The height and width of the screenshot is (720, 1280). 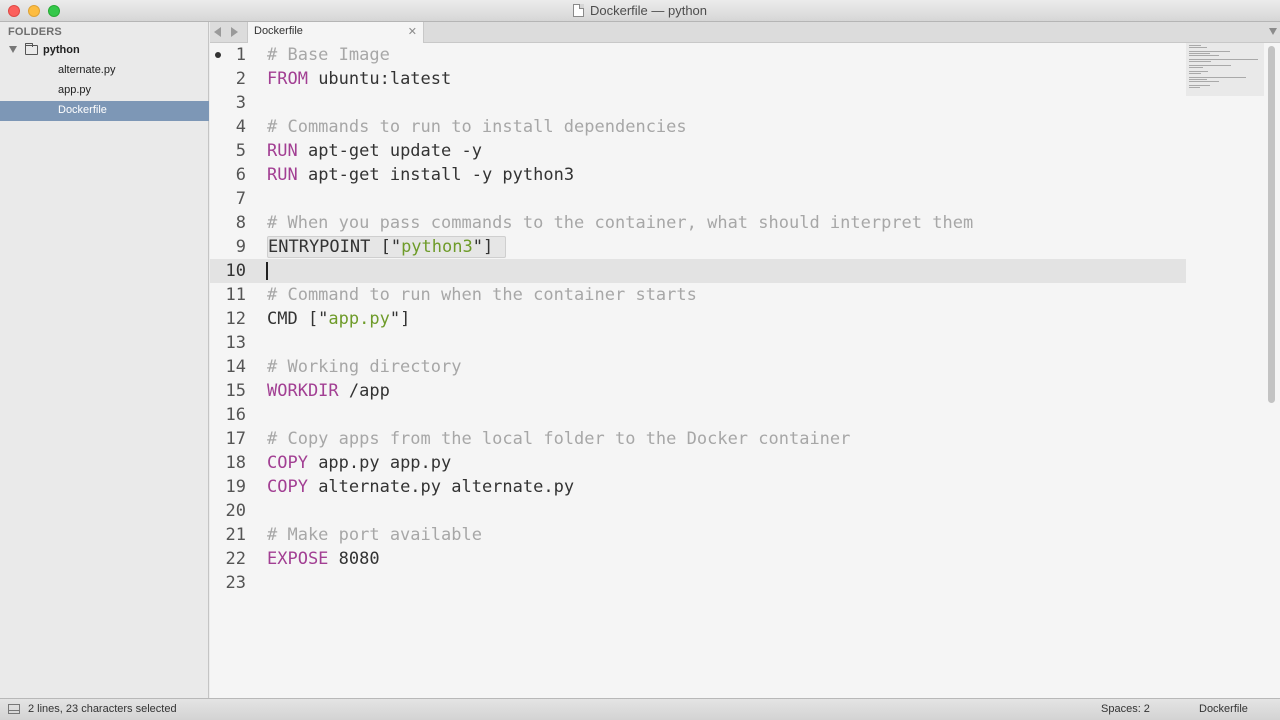 What do you see at coordinates (217, 32) in the screenshot?
I see `tab-back-arrow-icon` at bounding box center [217, 32].